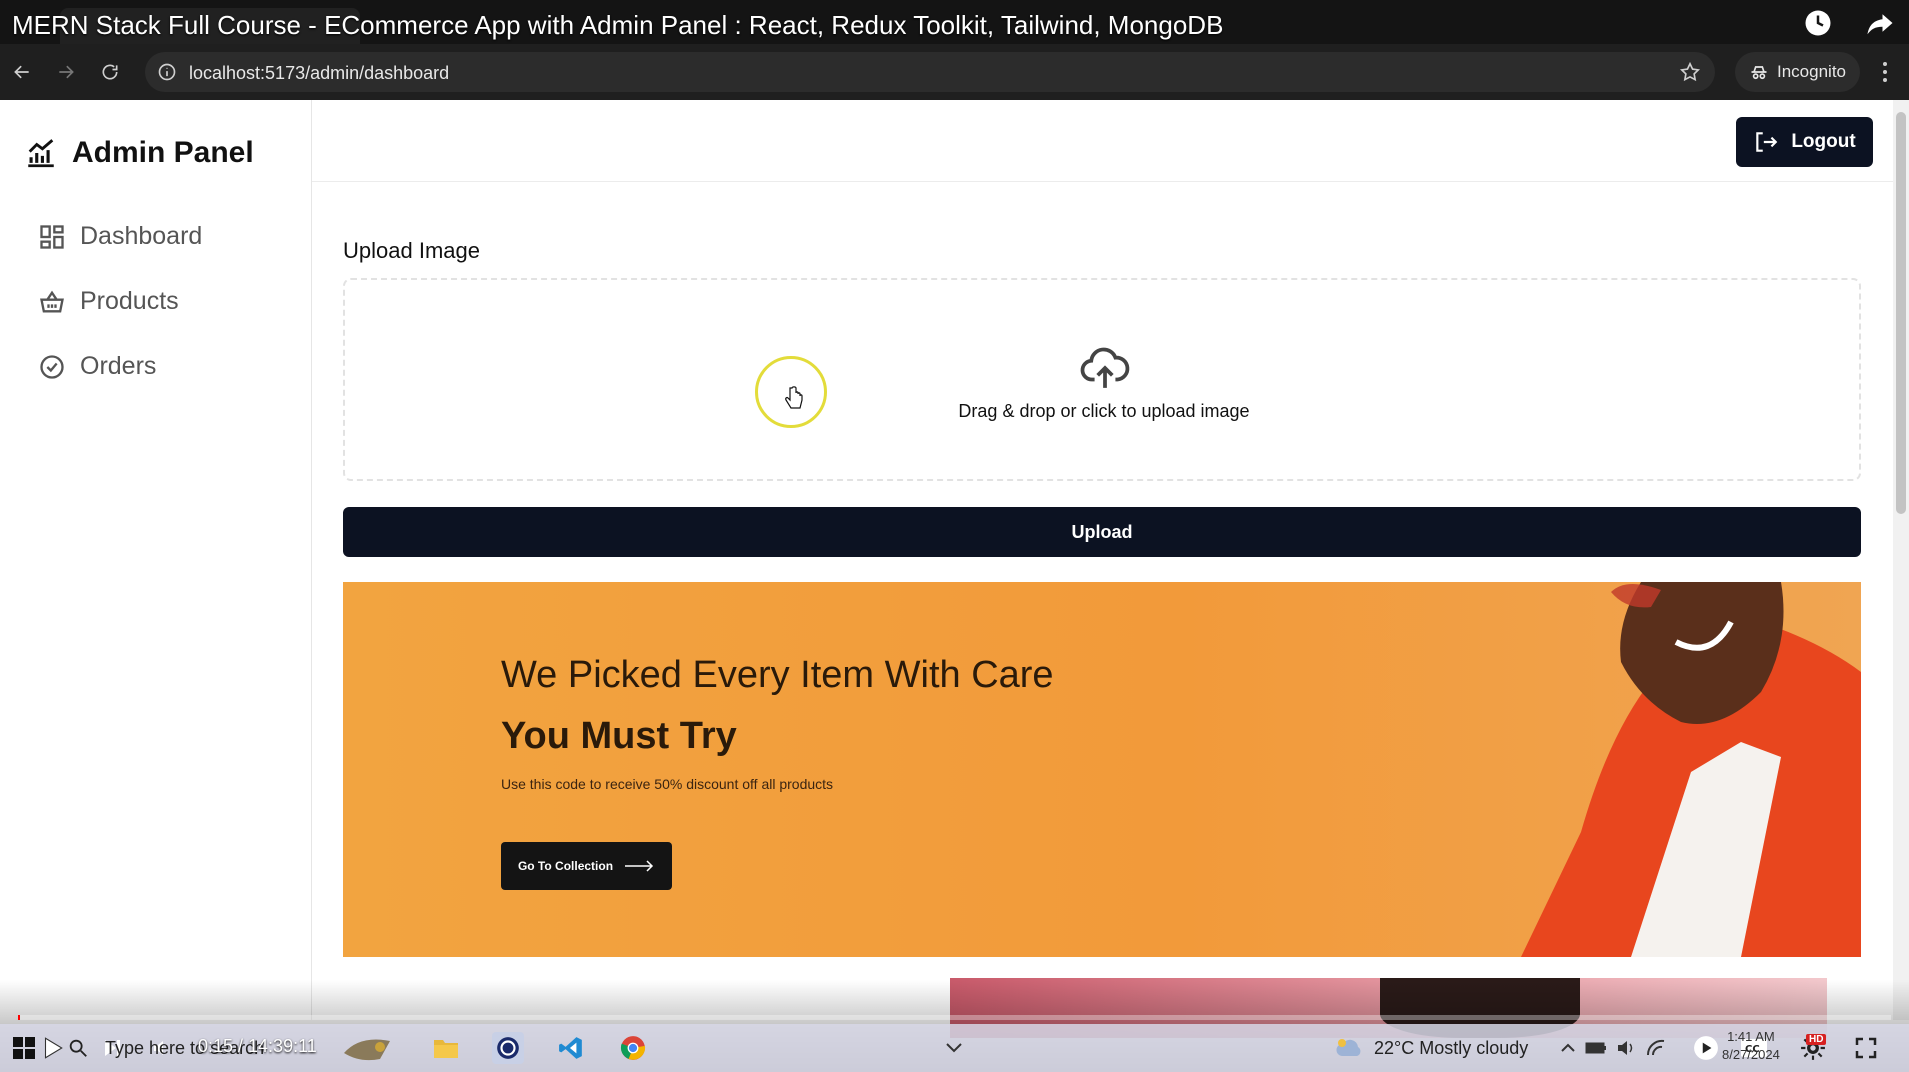  I want to click on sidebar-item-orders: Orders, so click(97, 366).